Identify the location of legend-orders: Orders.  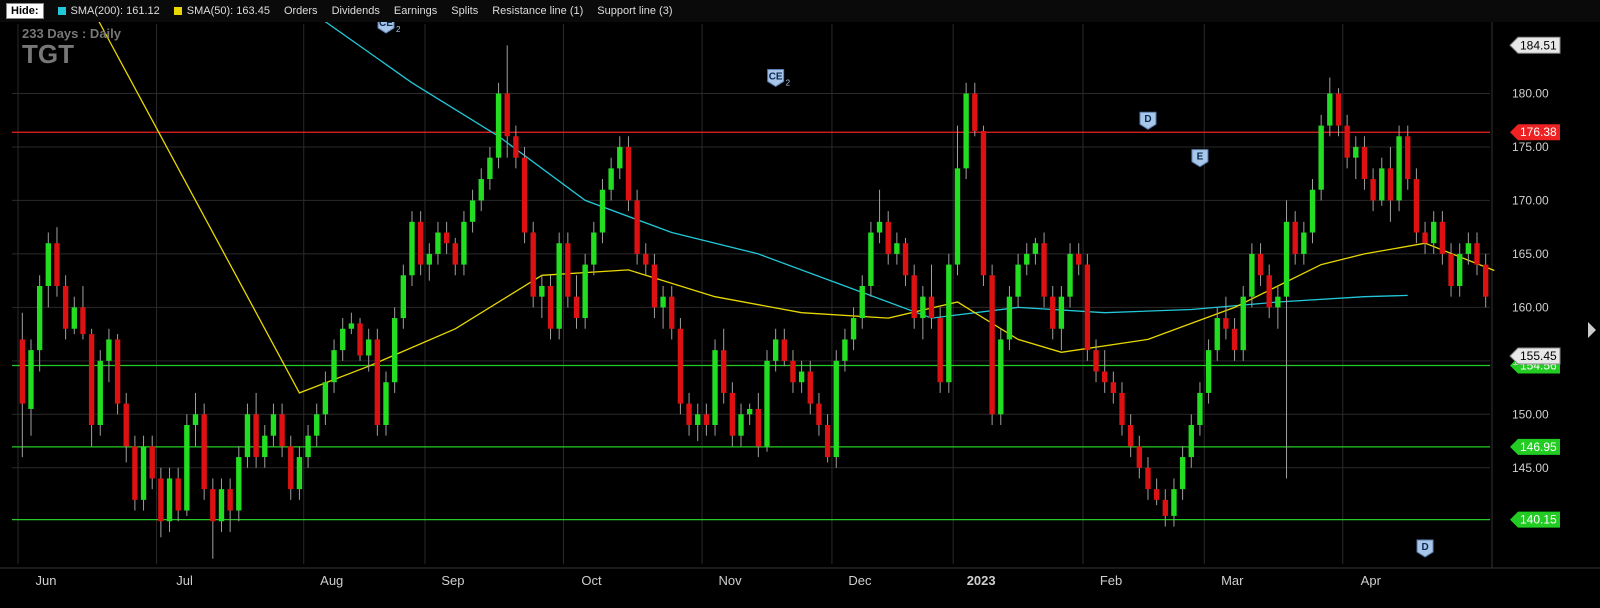
(301, 11).